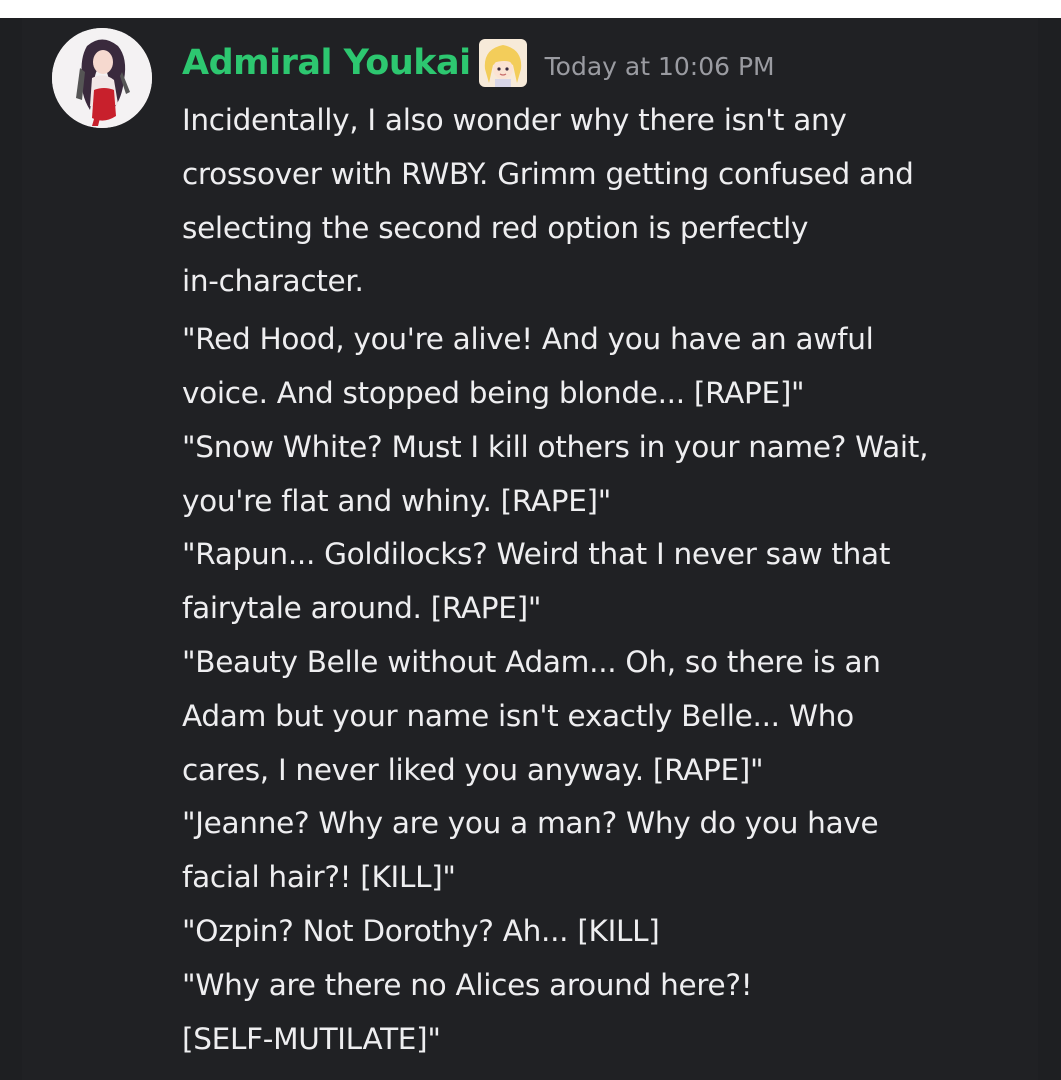 This screenshot has width=1061, height=1080. Describe the element at coordinates (421, 930) in the screenshot. I see `message-line: "Ozpin? Not Dorothy? Ah... [KILL]` at that location.